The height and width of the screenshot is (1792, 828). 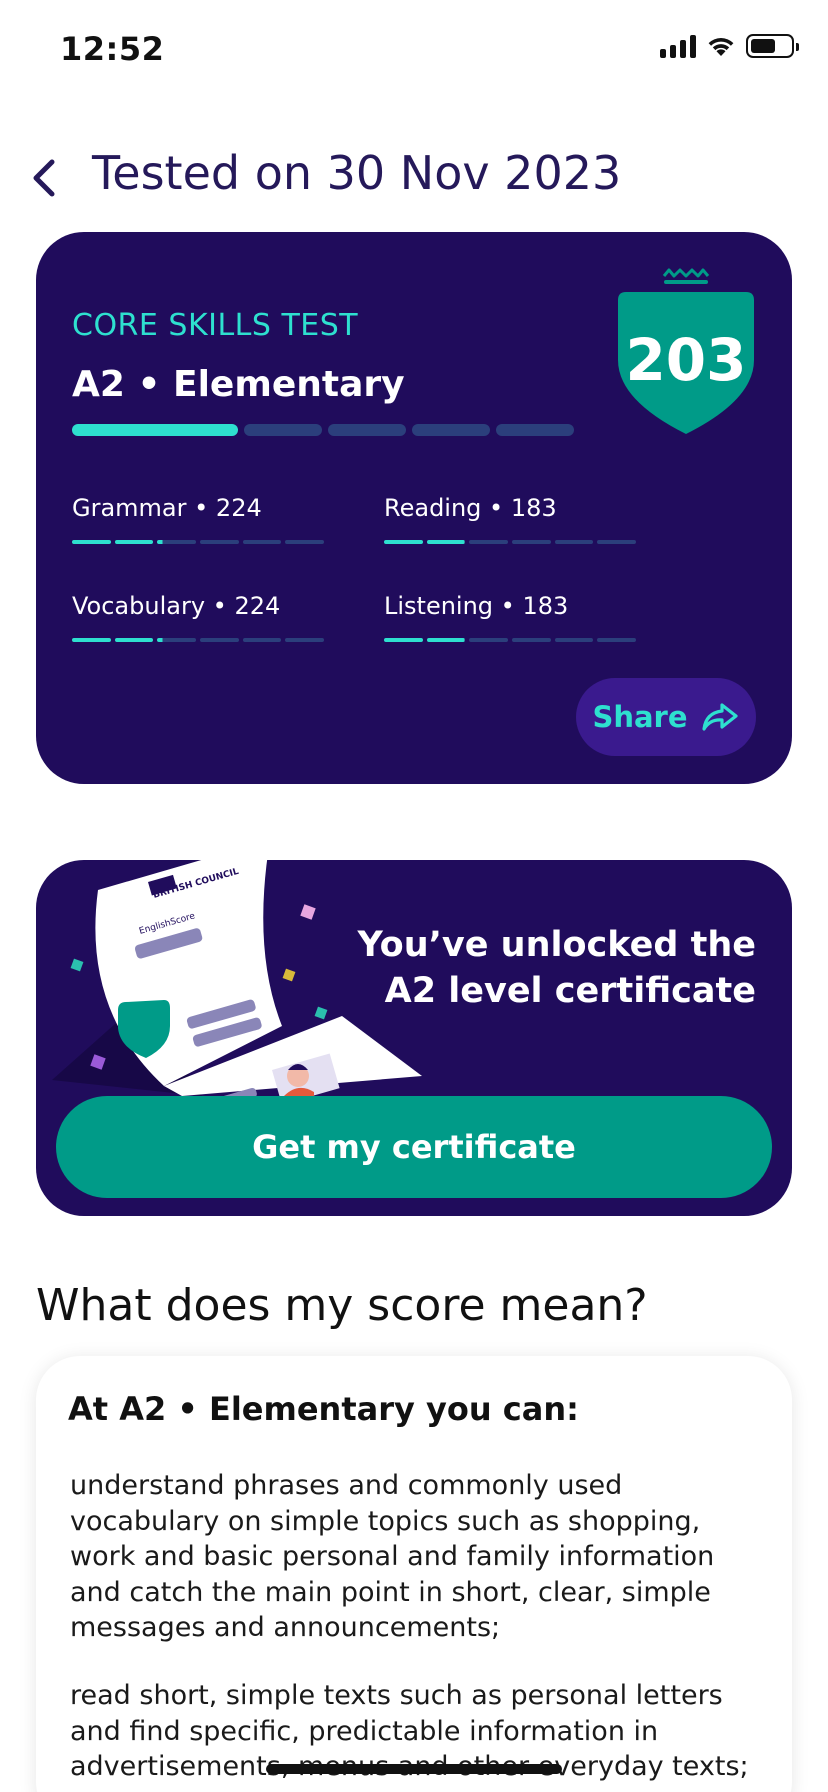 I want to click on score-badge: 203, so click(x=686, y=359).